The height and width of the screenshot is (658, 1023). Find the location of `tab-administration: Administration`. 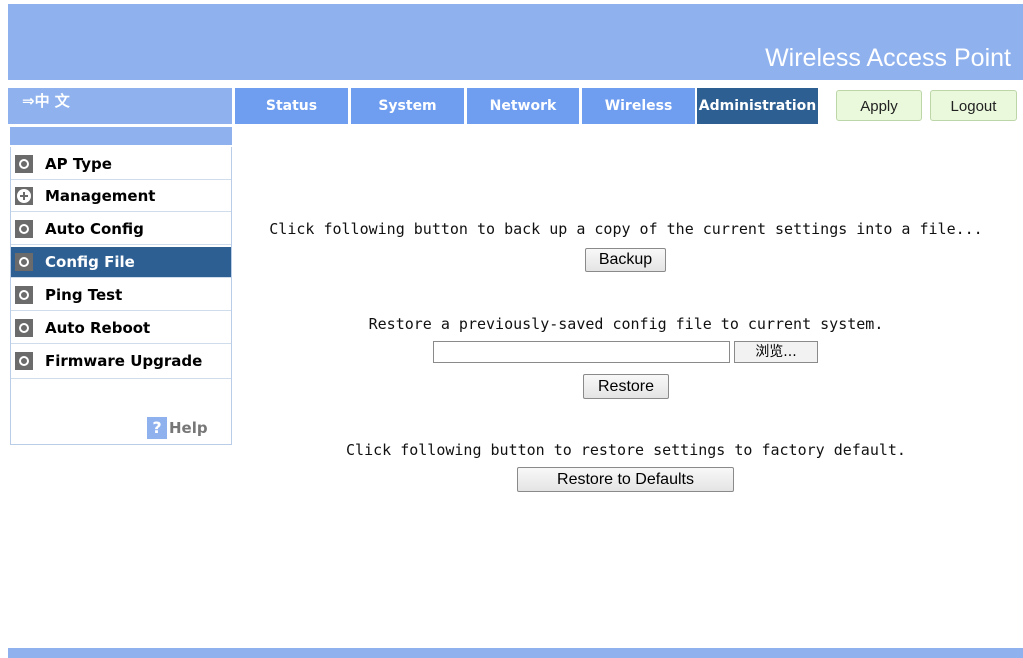

tab-administration: Administration is located at coordinates (757, 106).